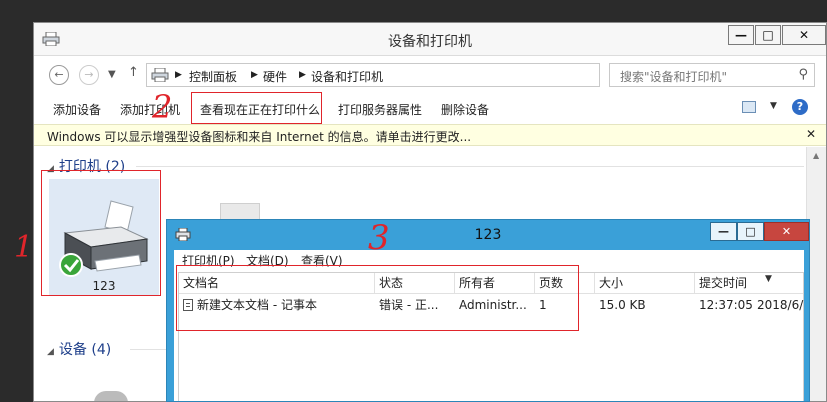 This screenshot has width=827, height=402. What do you see at coordinates (803, 74) in the screenshot?
I see `search-icon: ⚲` at bounding box center [803, 74].